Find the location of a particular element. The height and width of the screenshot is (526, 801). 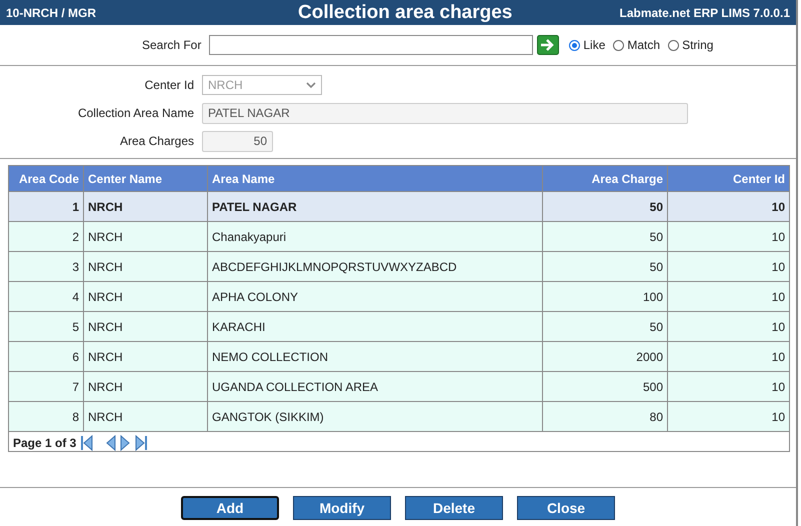

next-page-icon is located at coordinates (125, 443).